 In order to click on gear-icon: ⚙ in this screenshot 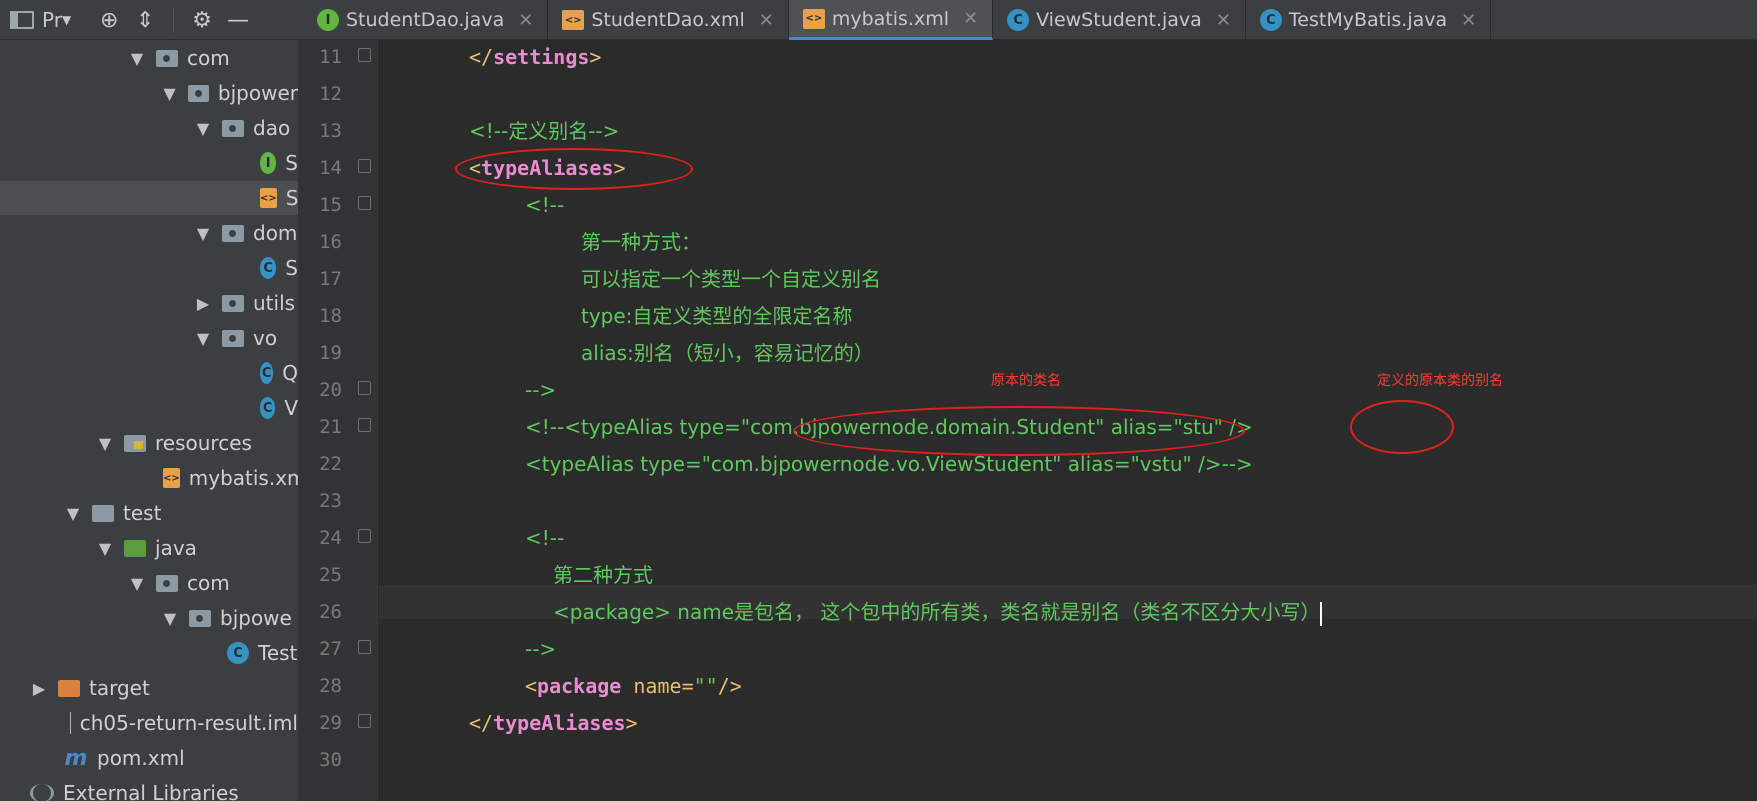, I will do `click(202, 20)`.